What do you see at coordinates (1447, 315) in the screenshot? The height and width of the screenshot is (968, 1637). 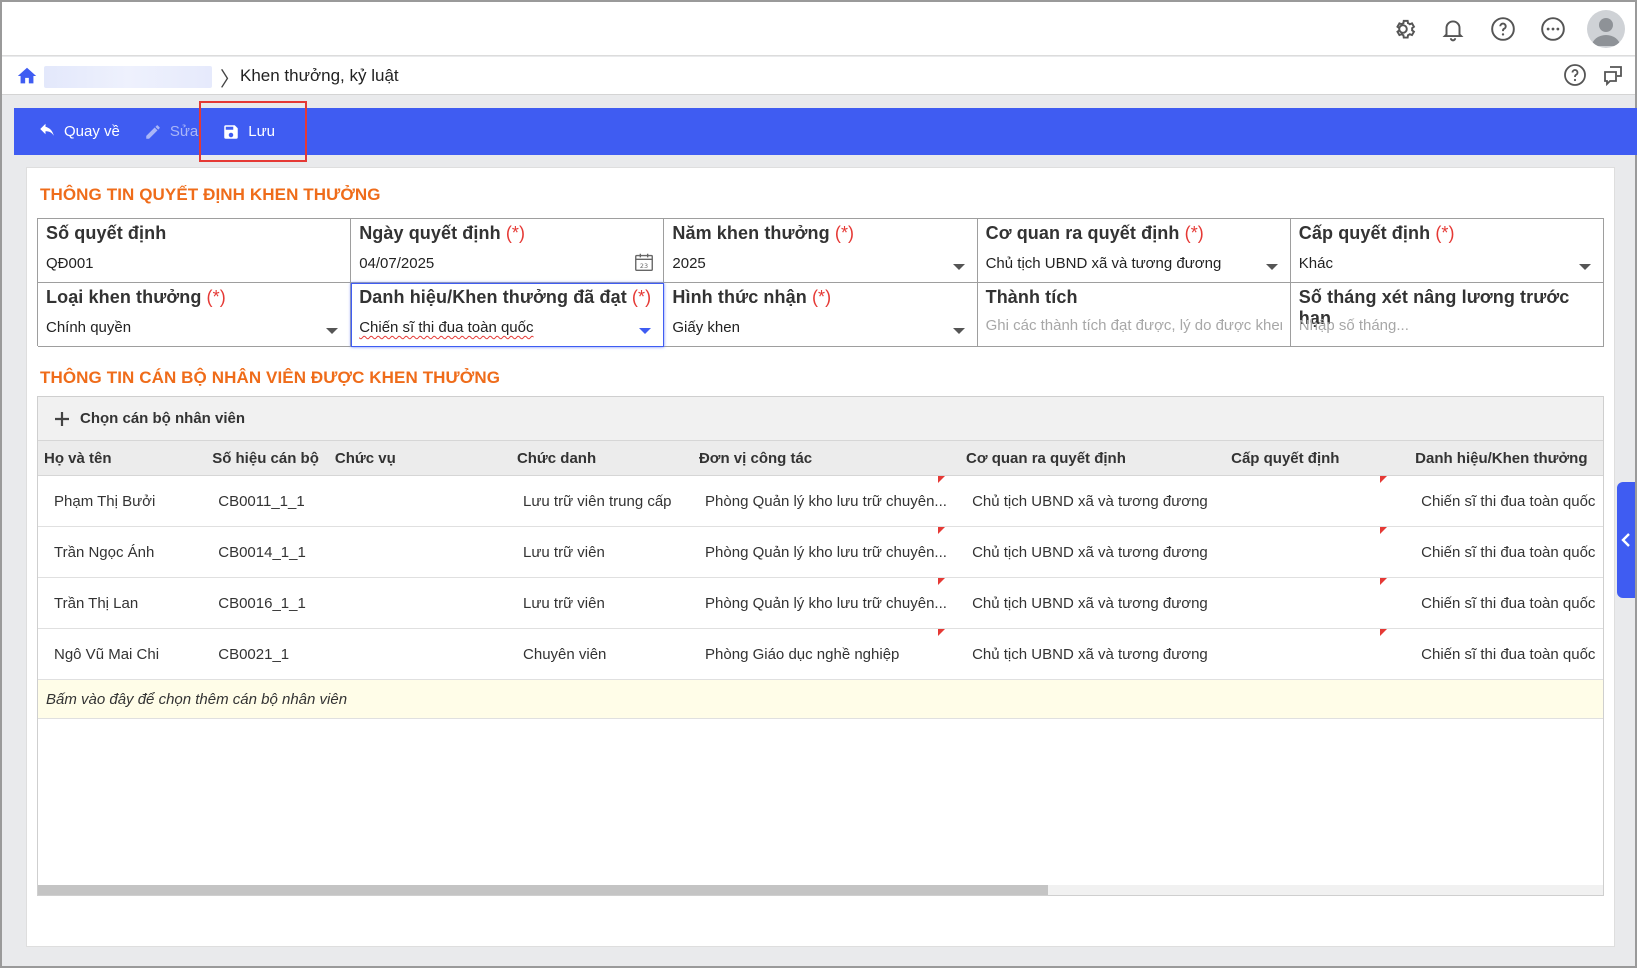 I see `early-raise-months-field: Số tháng xét nâng lương trước hạn` at bounding box center [1447, 315].